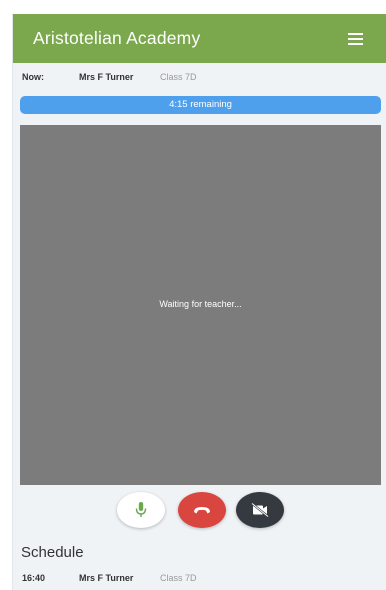  What do you see at coordinates (178, 77) in the screenshot?
I see `now-class-name: Class 7D` at bounding box center [178, 77].